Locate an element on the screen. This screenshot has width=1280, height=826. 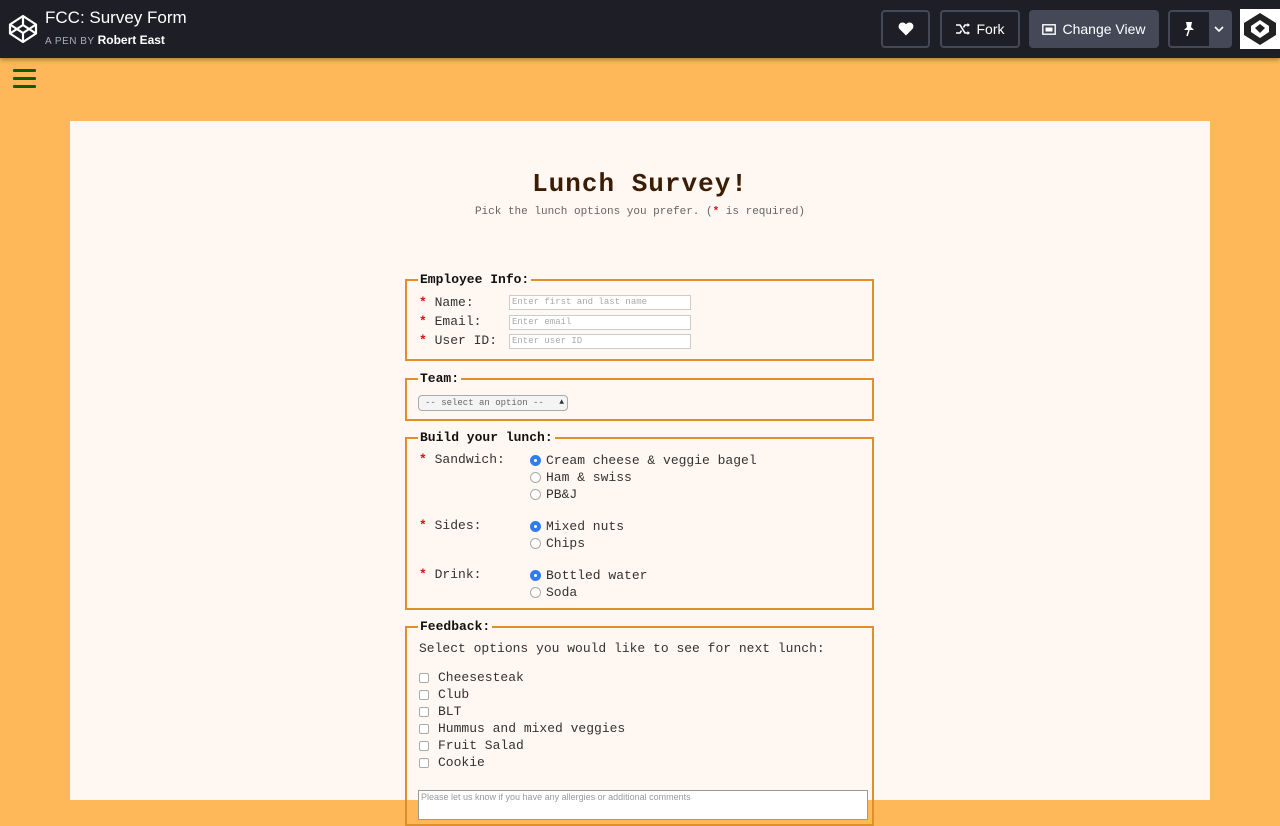
heart-icon is located at coordinates (905, 29).